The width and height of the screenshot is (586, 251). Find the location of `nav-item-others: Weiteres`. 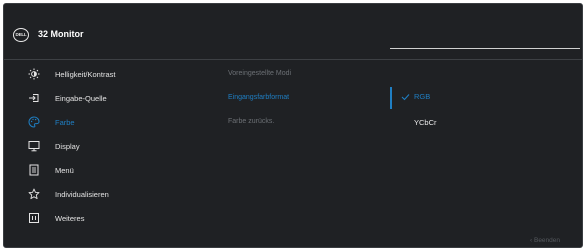

nav-item-others: Weiteres is located at coordinates (118, 218).